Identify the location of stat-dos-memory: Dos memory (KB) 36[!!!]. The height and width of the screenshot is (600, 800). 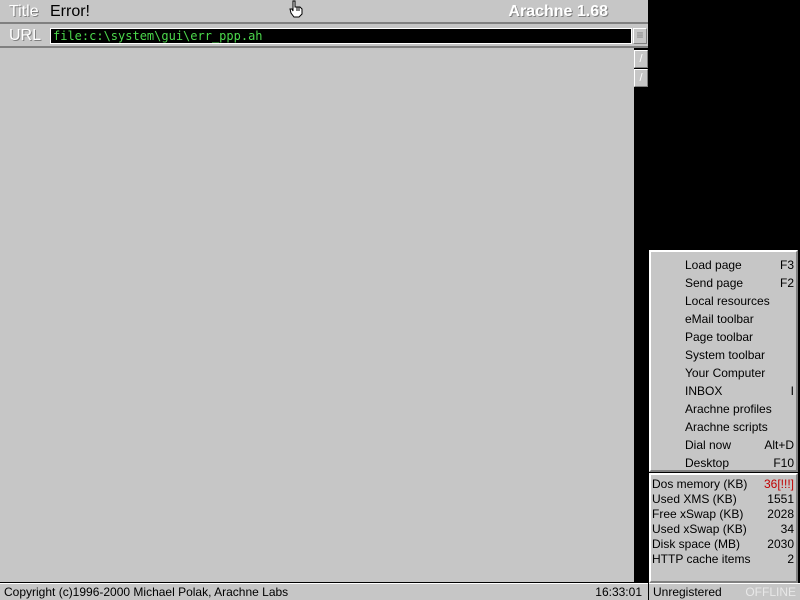
(723, 484).